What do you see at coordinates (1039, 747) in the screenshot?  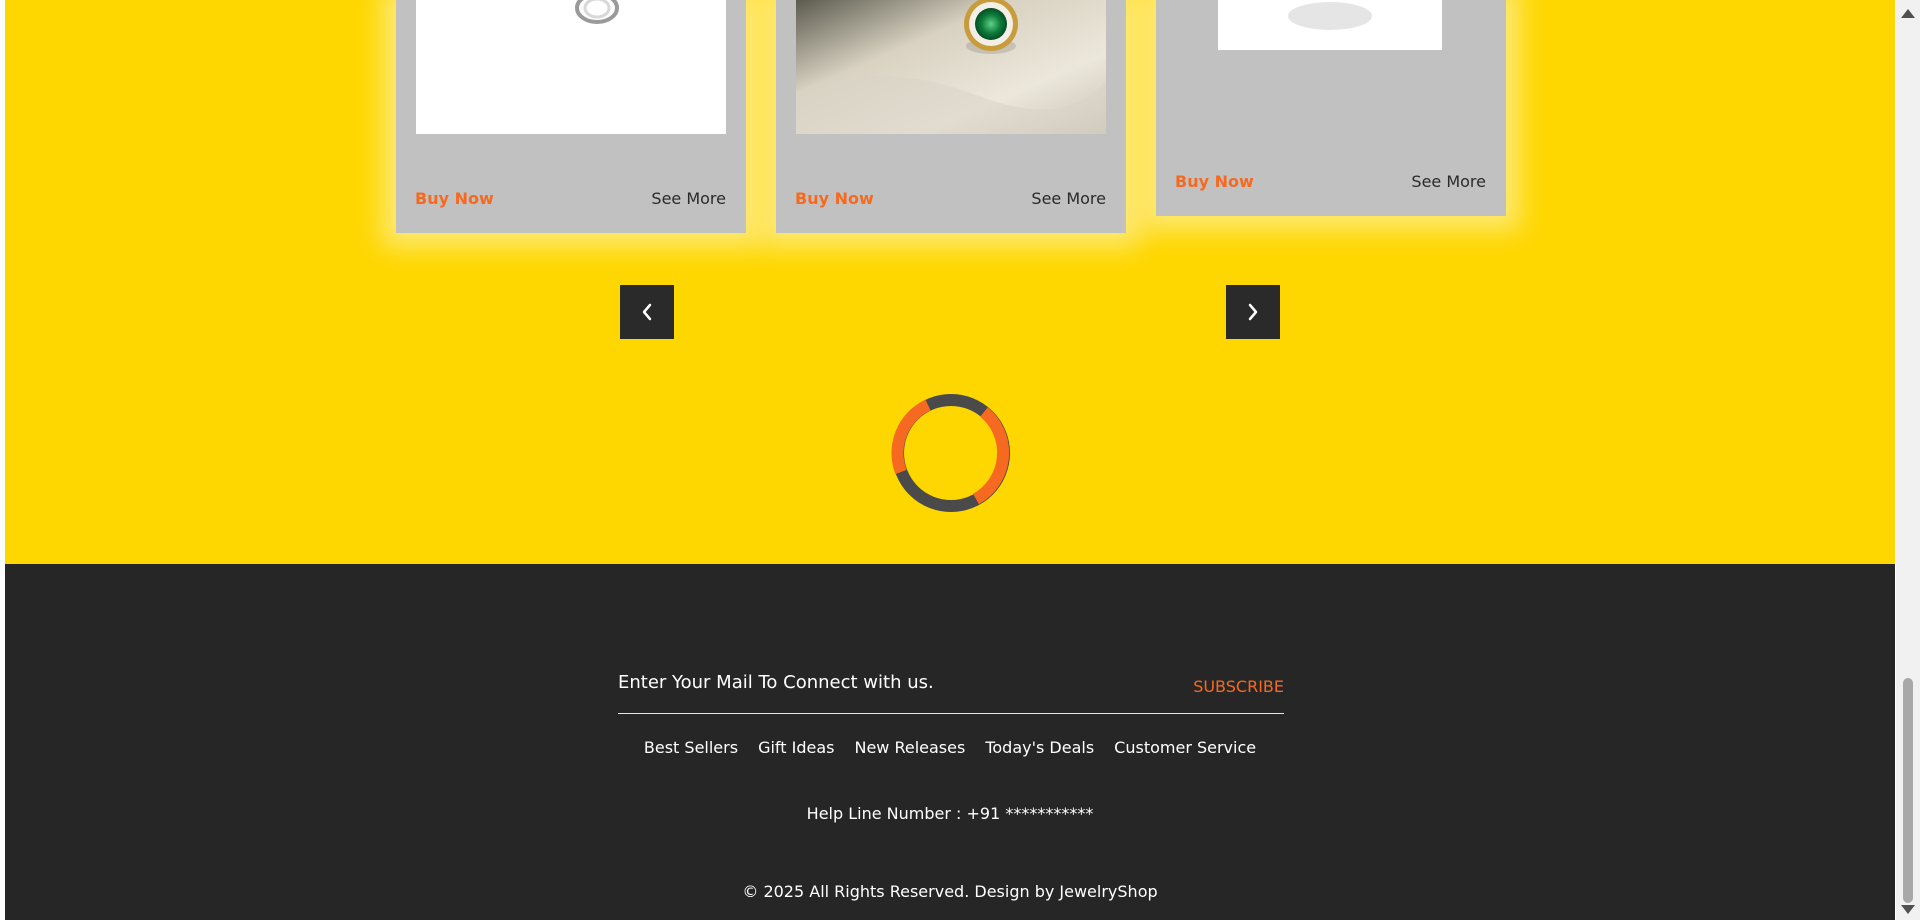 I see `footer-link-todays-deals: Today's Deals` at bounding box center [1039, 747].